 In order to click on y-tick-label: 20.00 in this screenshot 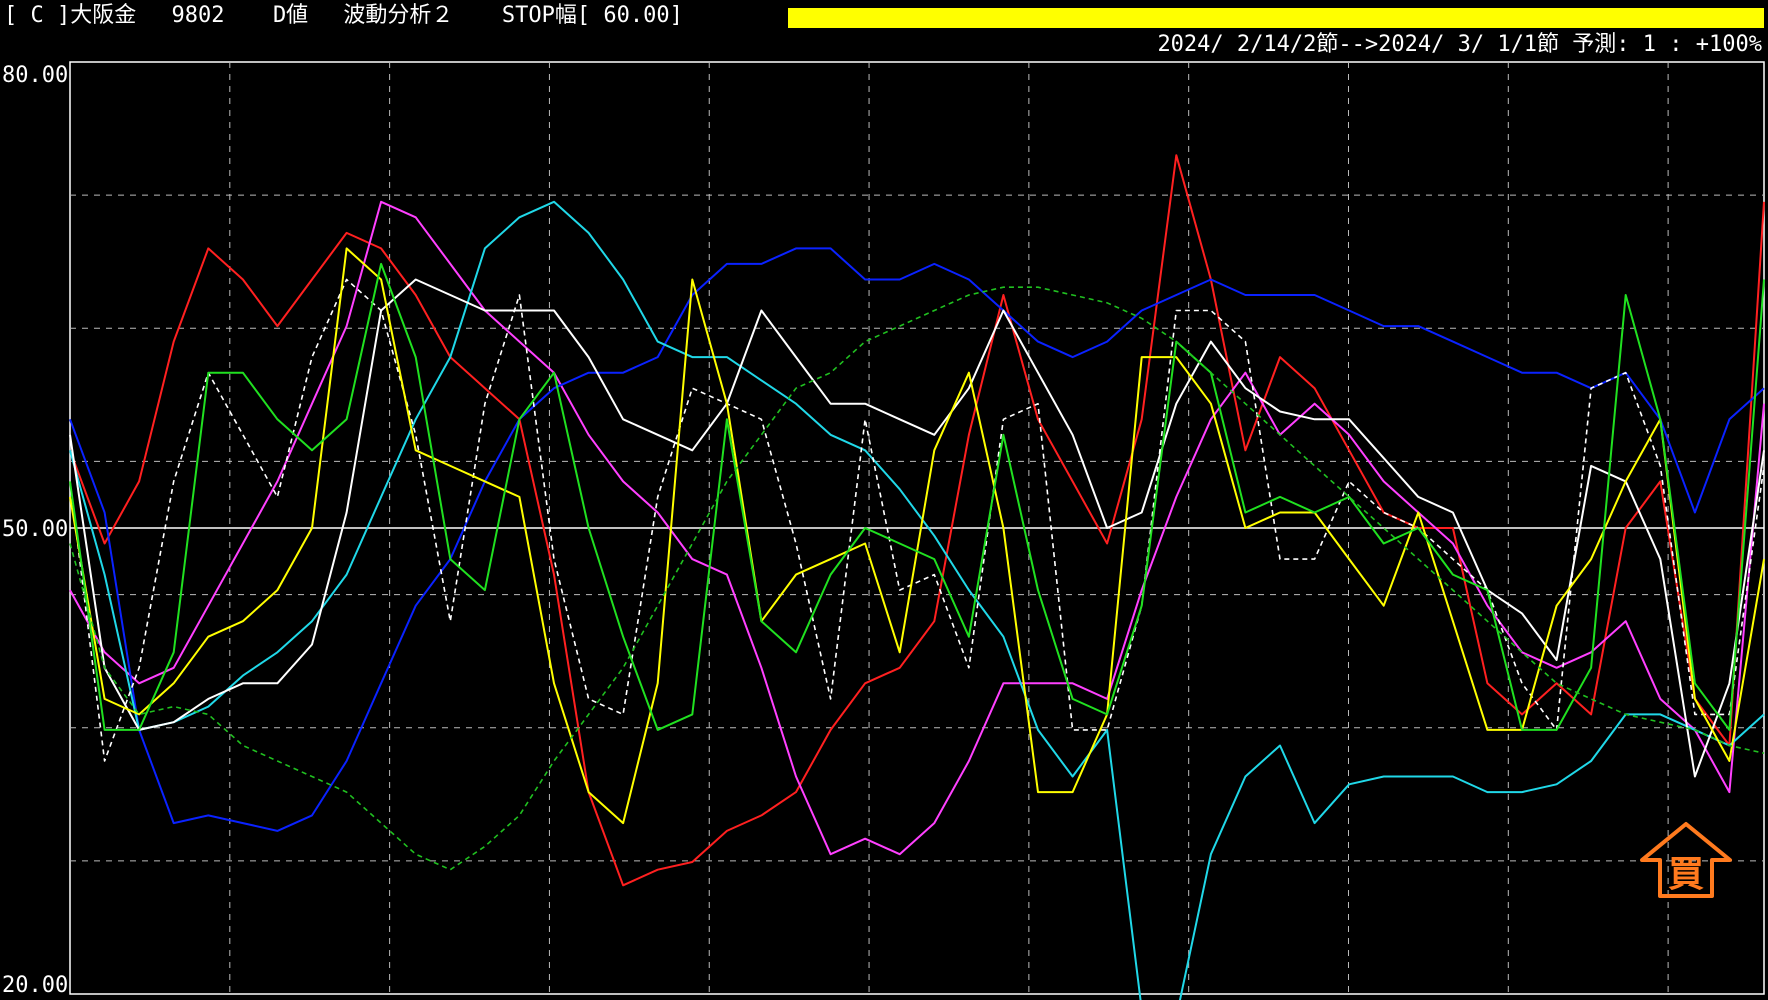, I will do `click(35, 985)`.